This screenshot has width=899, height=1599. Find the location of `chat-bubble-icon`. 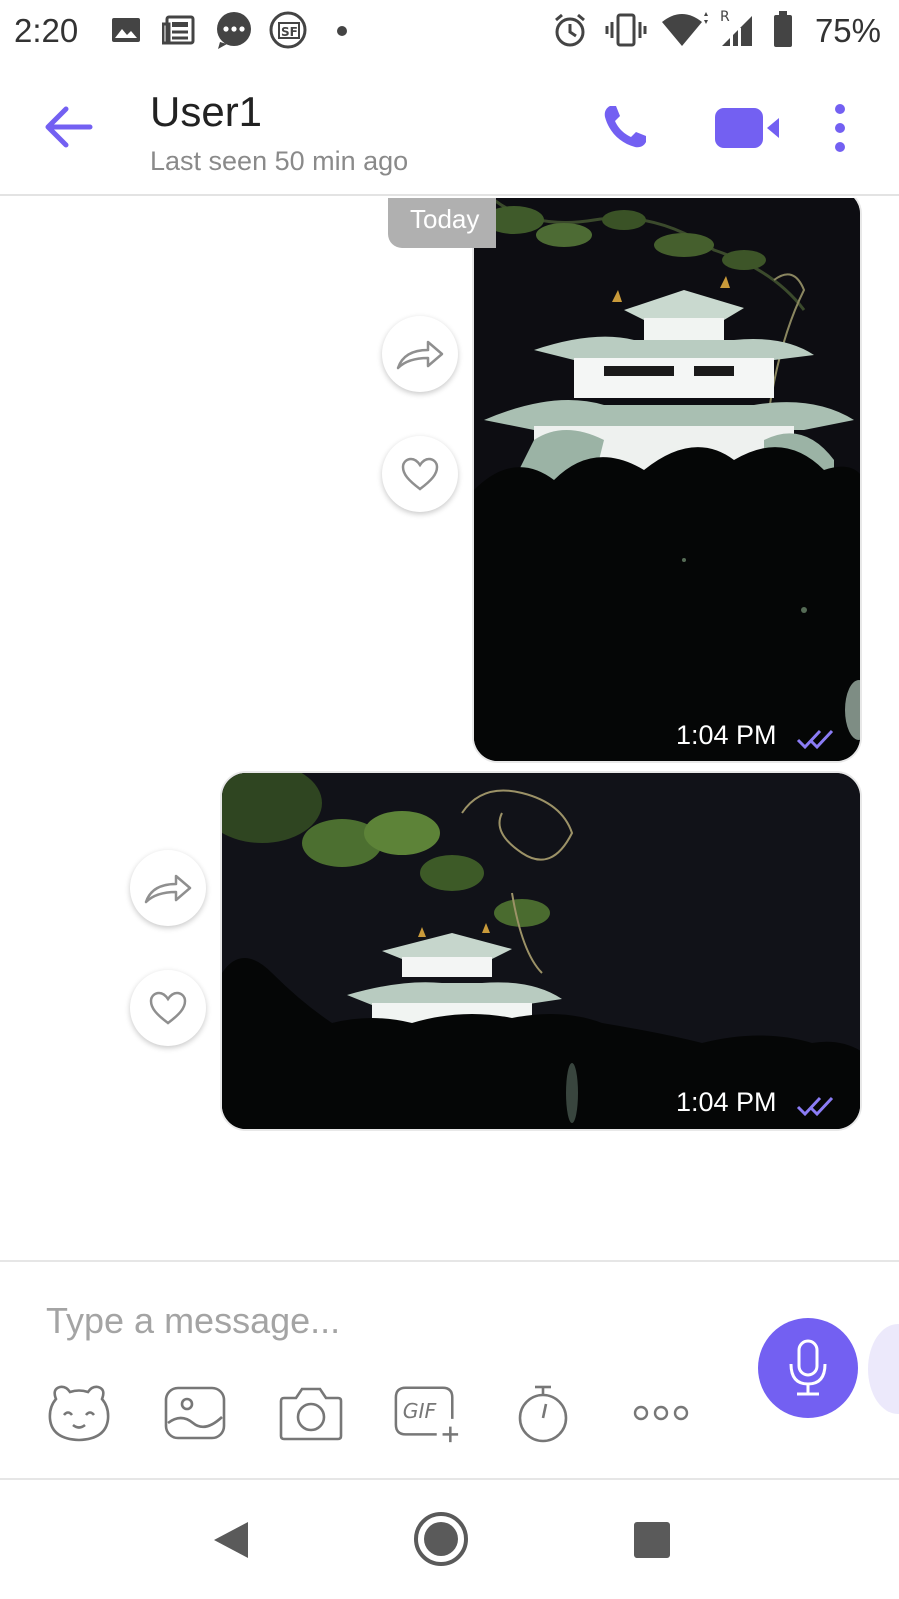

chat-bubble-icon is located at coordinates (234, 32).